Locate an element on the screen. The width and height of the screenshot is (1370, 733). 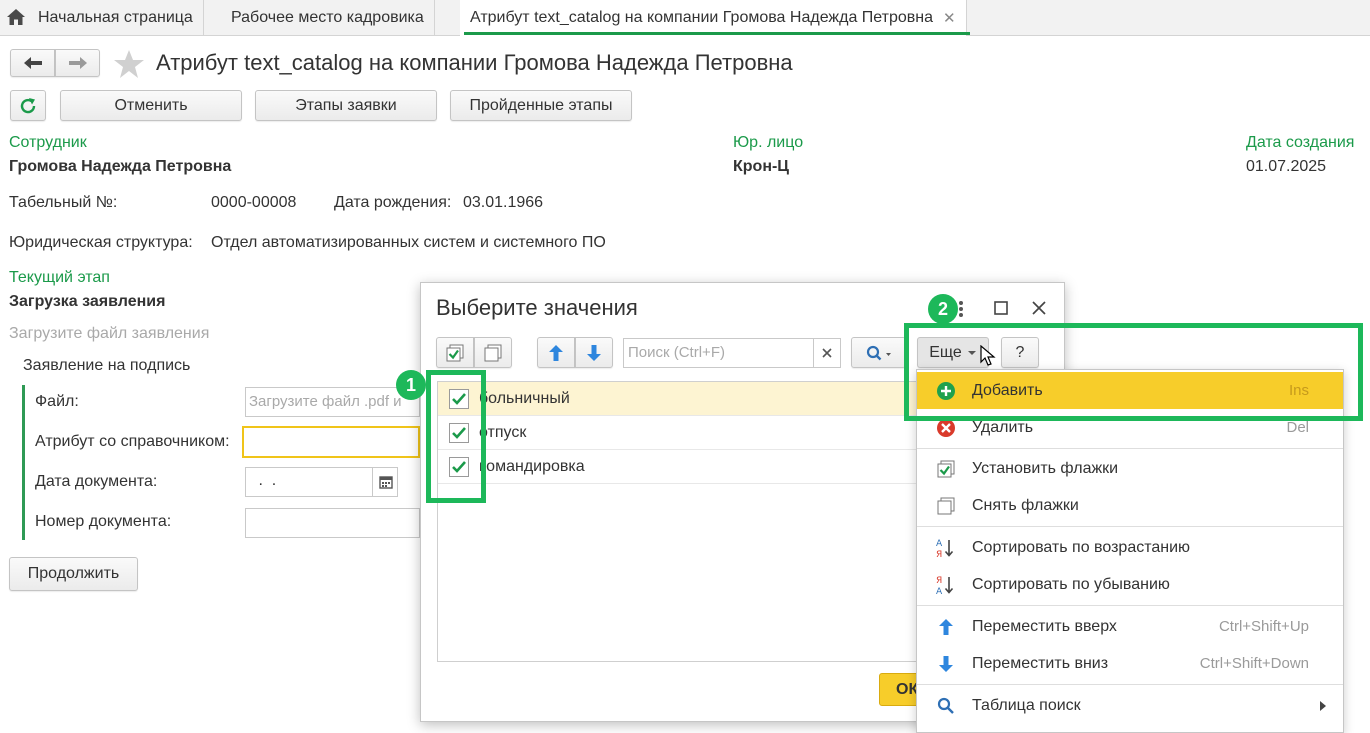
attribute-input is located at coordinates (331, 442).